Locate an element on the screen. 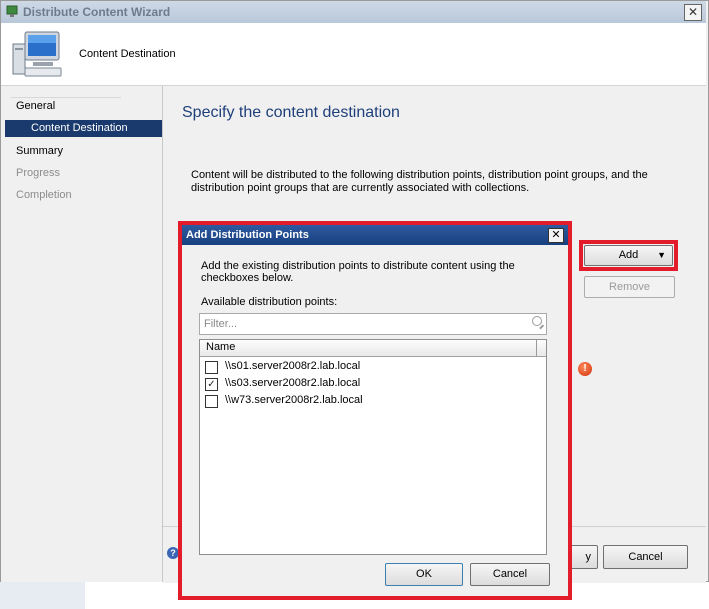 The height and width of the screenshot is (609, 709). wizard-header: Content Destination is located at coordinates (353, 54).